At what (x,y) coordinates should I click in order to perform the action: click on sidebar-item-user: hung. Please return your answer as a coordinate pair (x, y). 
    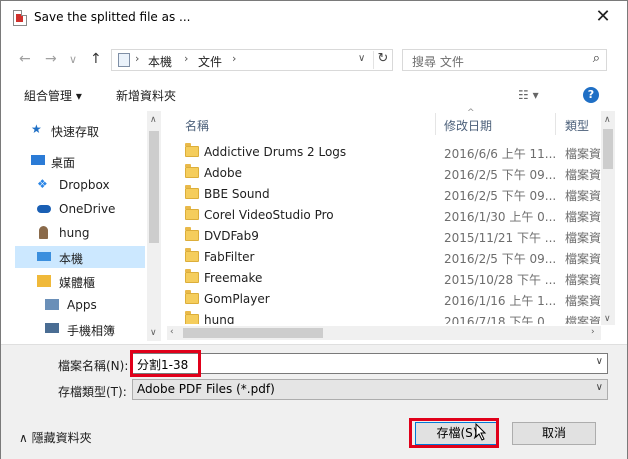
    Looking at the image, I should click on (80, 233).